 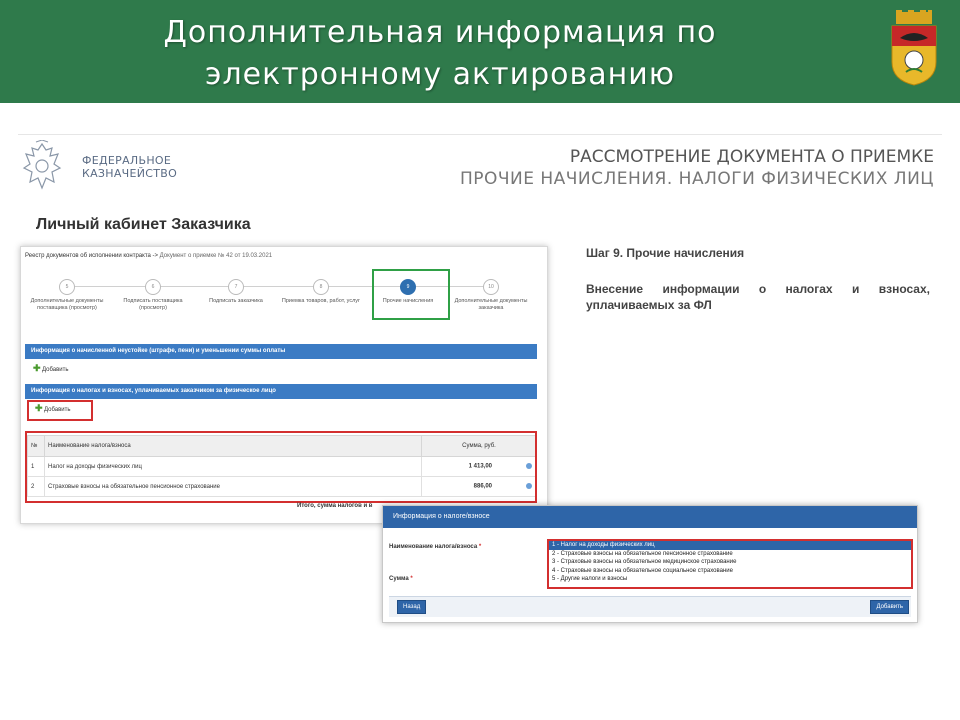 What do you see at coordinates (411, 294) in the screenshot?
I see `active-step-highlight` at bounding box center [411, 294].